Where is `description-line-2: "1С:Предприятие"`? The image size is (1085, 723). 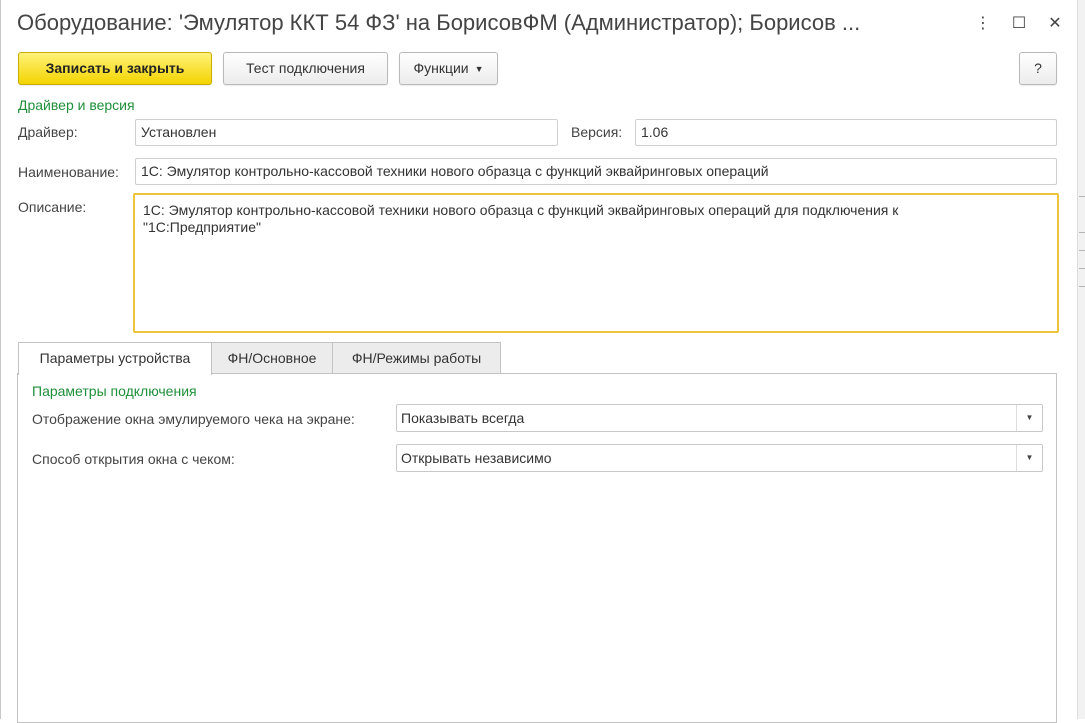 description-line-2: "1С:Предприятие" is located at coordinates (202, 227).